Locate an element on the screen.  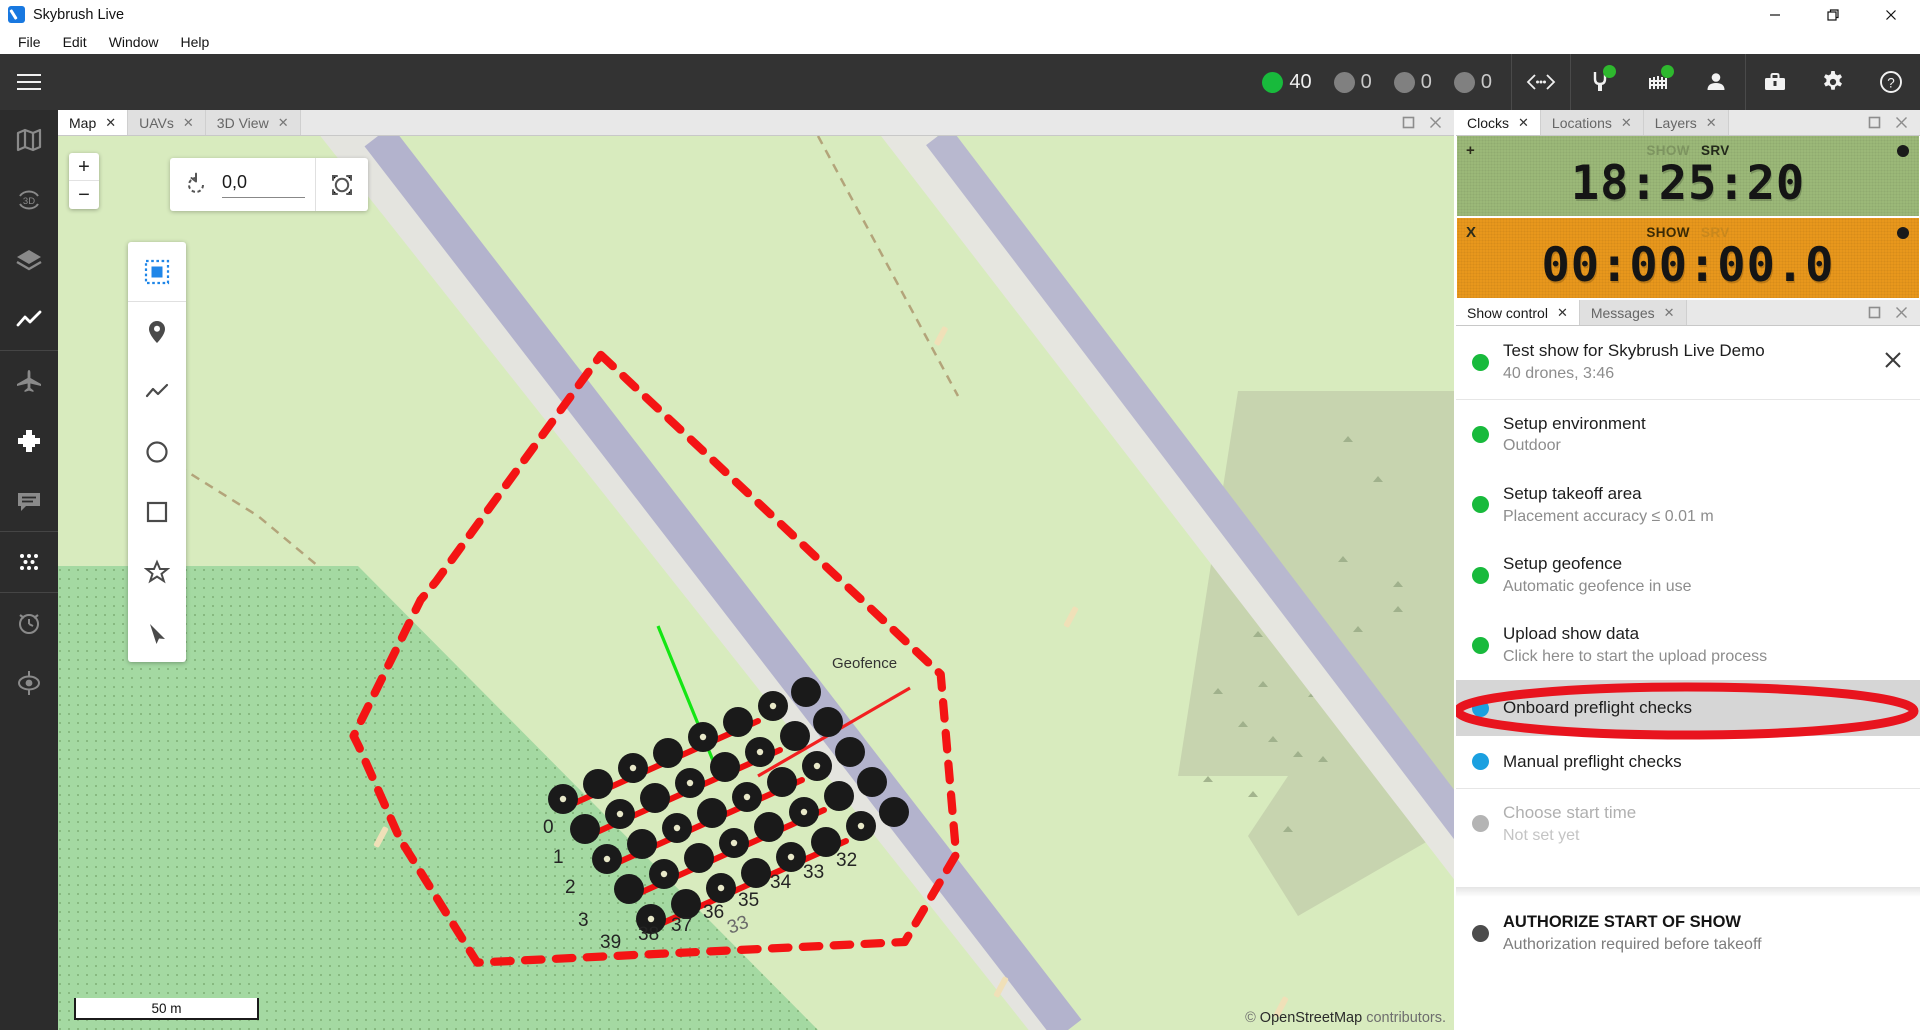
select-tool is located at coordinates (157, 272).